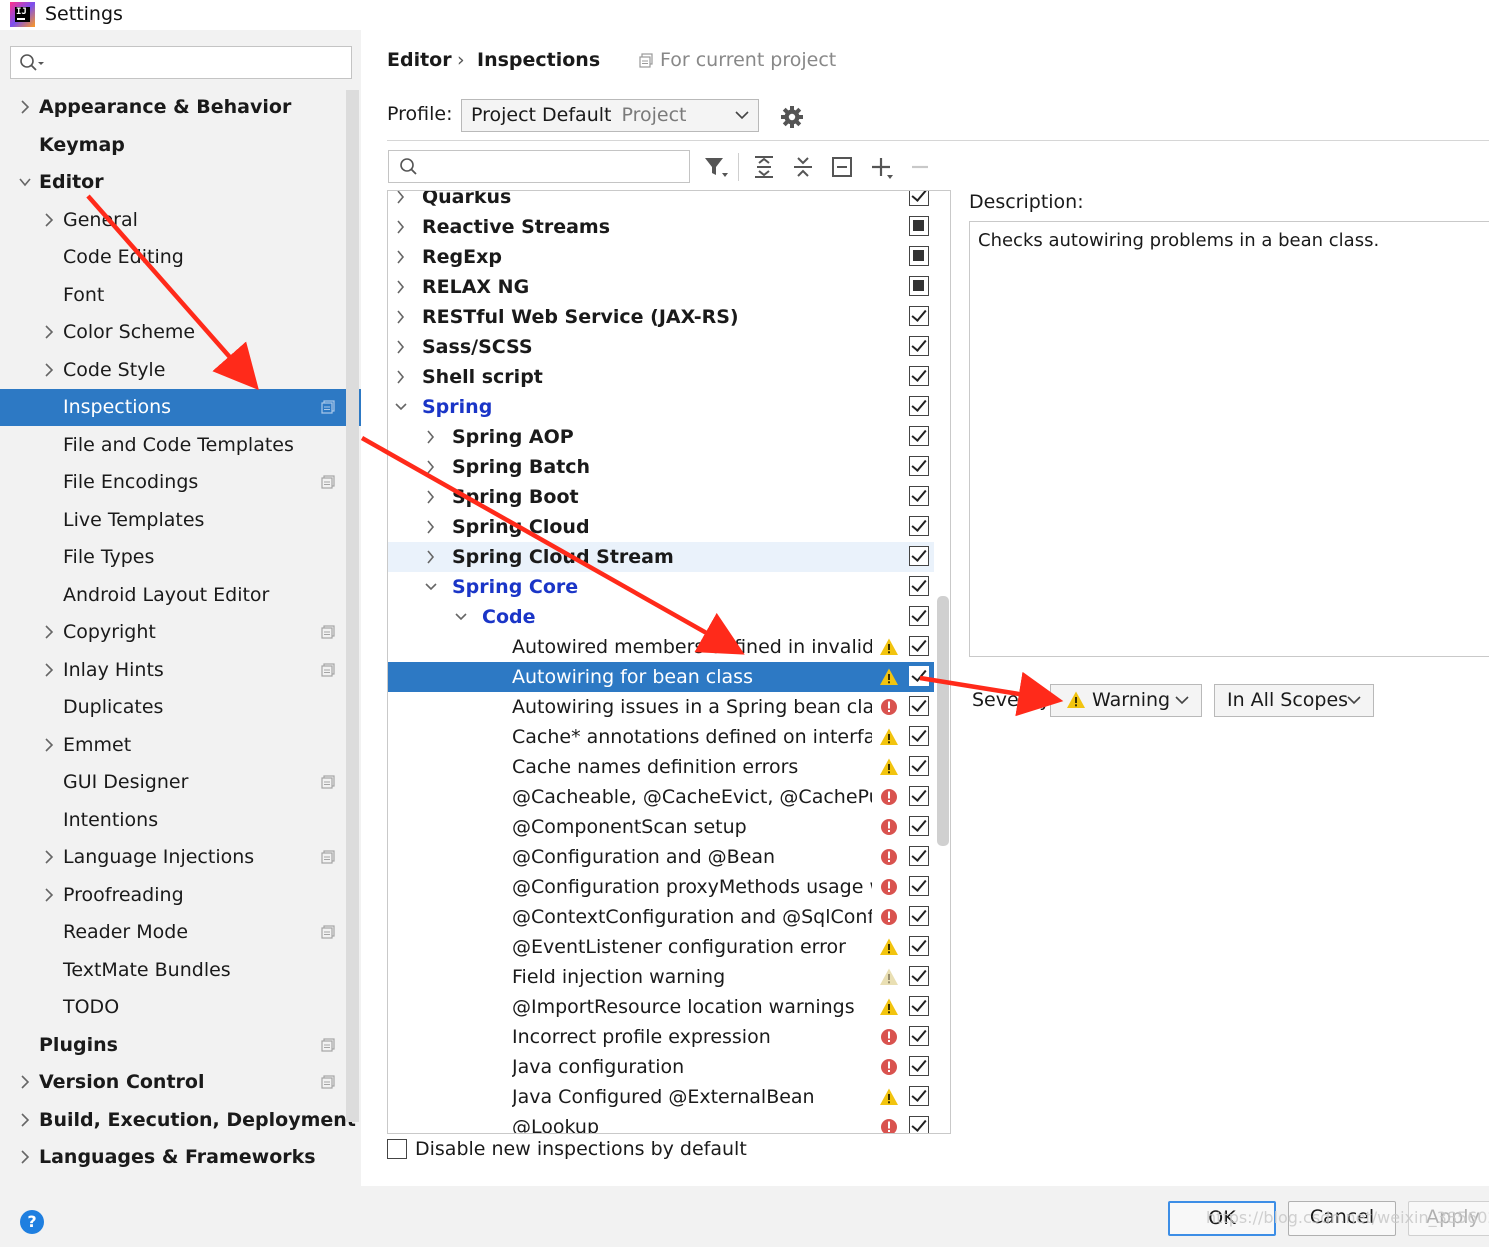  I want to click on sidebar-item: Editor, so click(180, 182).